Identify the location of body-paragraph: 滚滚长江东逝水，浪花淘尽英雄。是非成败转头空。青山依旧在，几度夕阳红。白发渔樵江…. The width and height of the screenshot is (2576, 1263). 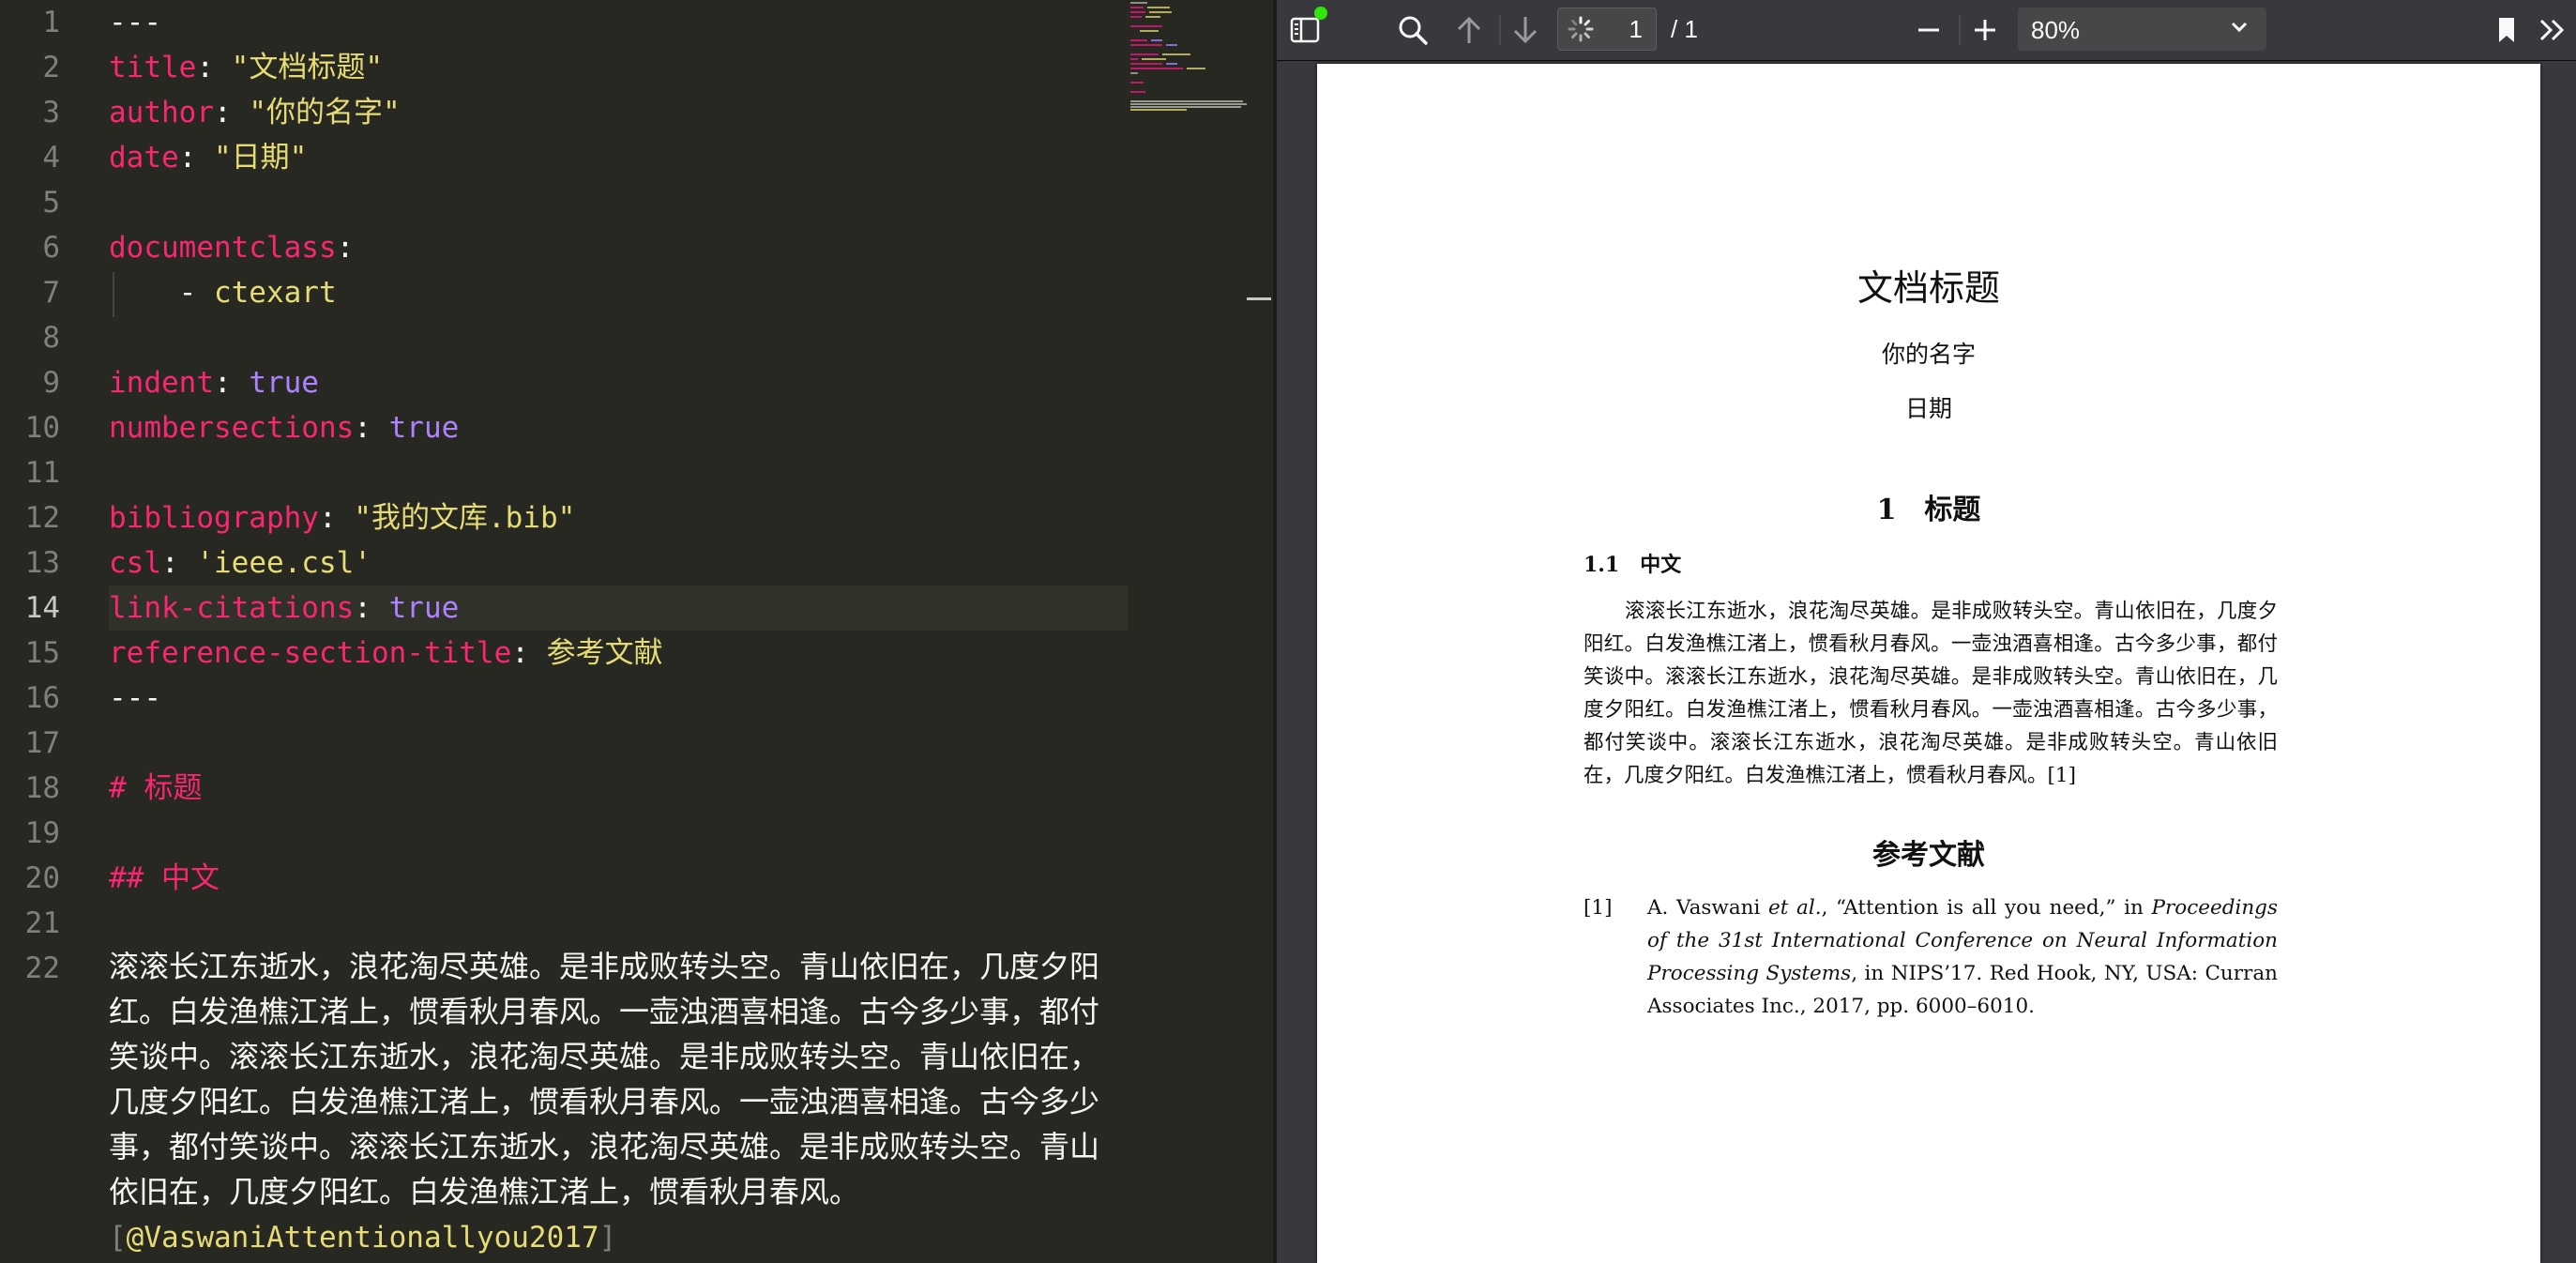
(1930, 693).